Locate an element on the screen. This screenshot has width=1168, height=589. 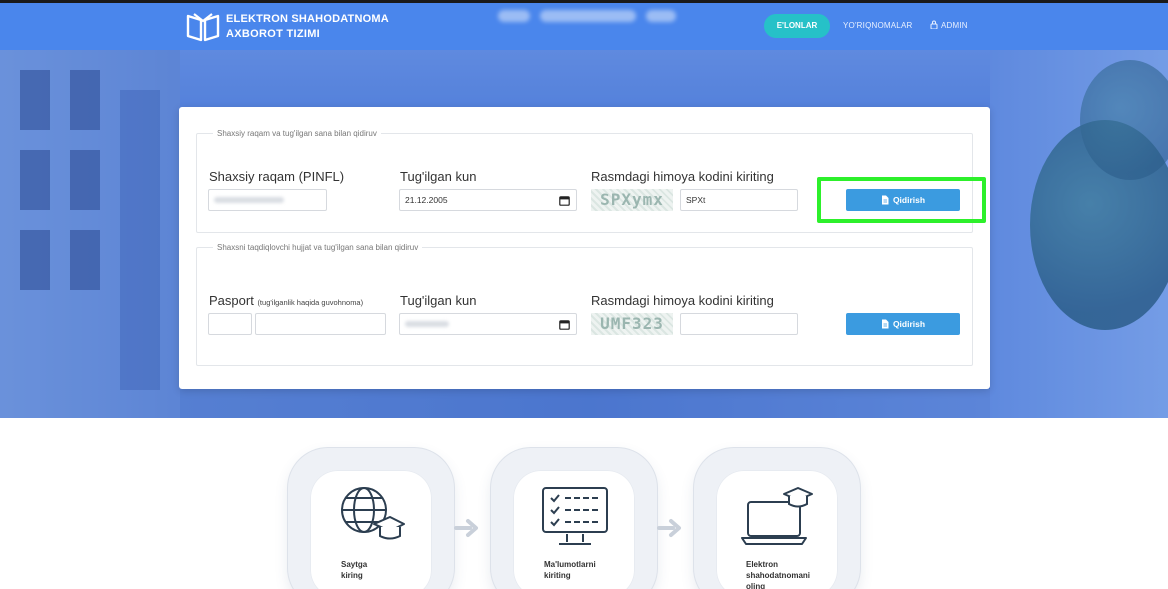
step-label: Saytga kiring is located at coordinates (354, 570).